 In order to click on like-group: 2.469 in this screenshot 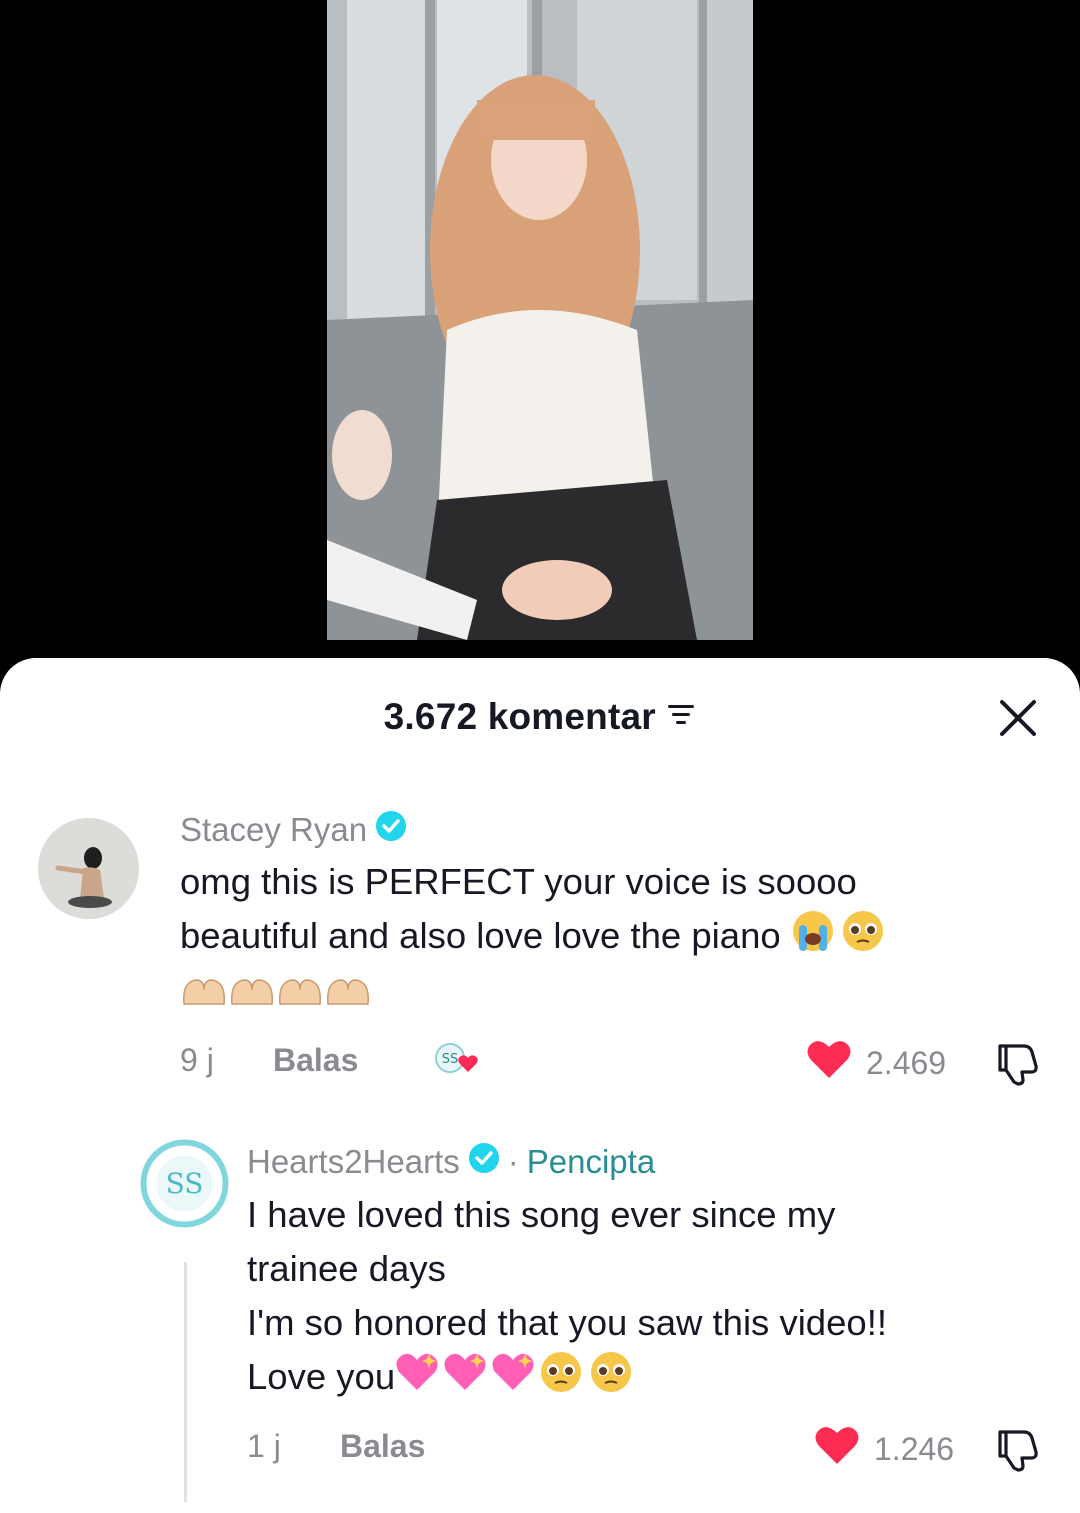, I will do `click(876, 1063)`.